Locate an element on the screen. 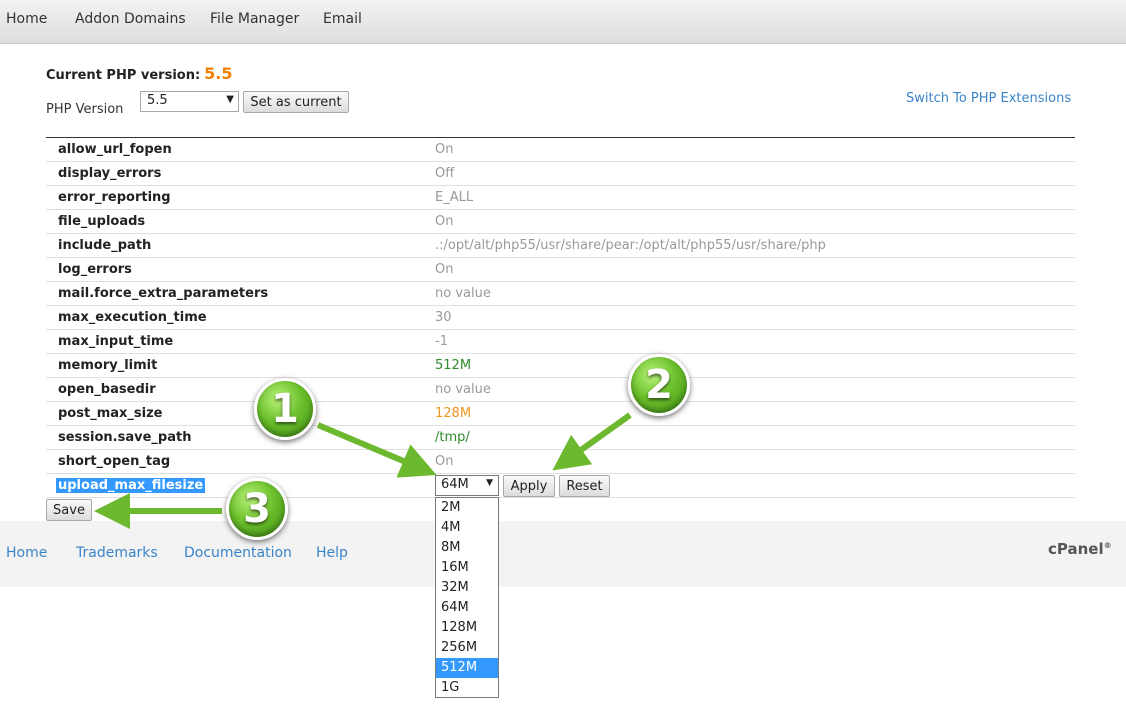 This screenshot has height=711, width=1126. callout-badge-3: 3 is located at coordinates (257, 509).